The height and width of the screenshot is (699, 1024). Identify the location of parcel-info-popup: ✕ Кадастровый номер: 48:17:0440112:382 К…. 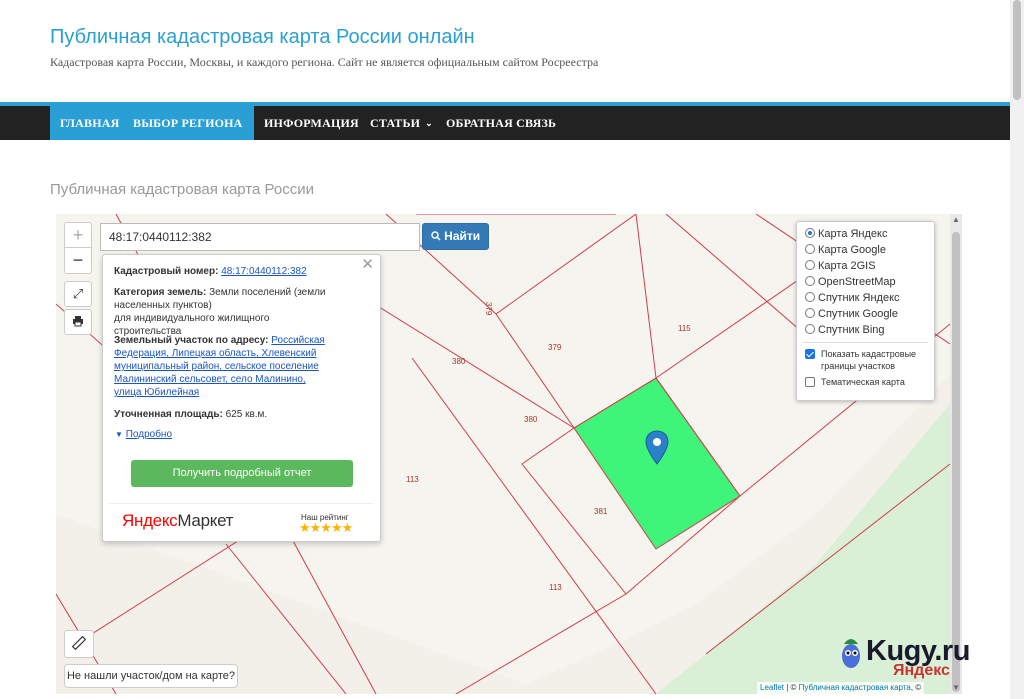
(241, 398).